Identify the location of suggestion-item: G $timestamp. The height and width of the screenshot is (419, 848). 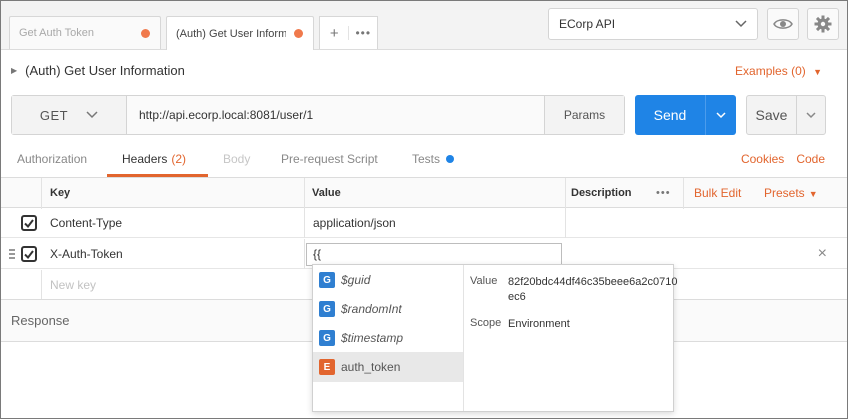
(388, 338).